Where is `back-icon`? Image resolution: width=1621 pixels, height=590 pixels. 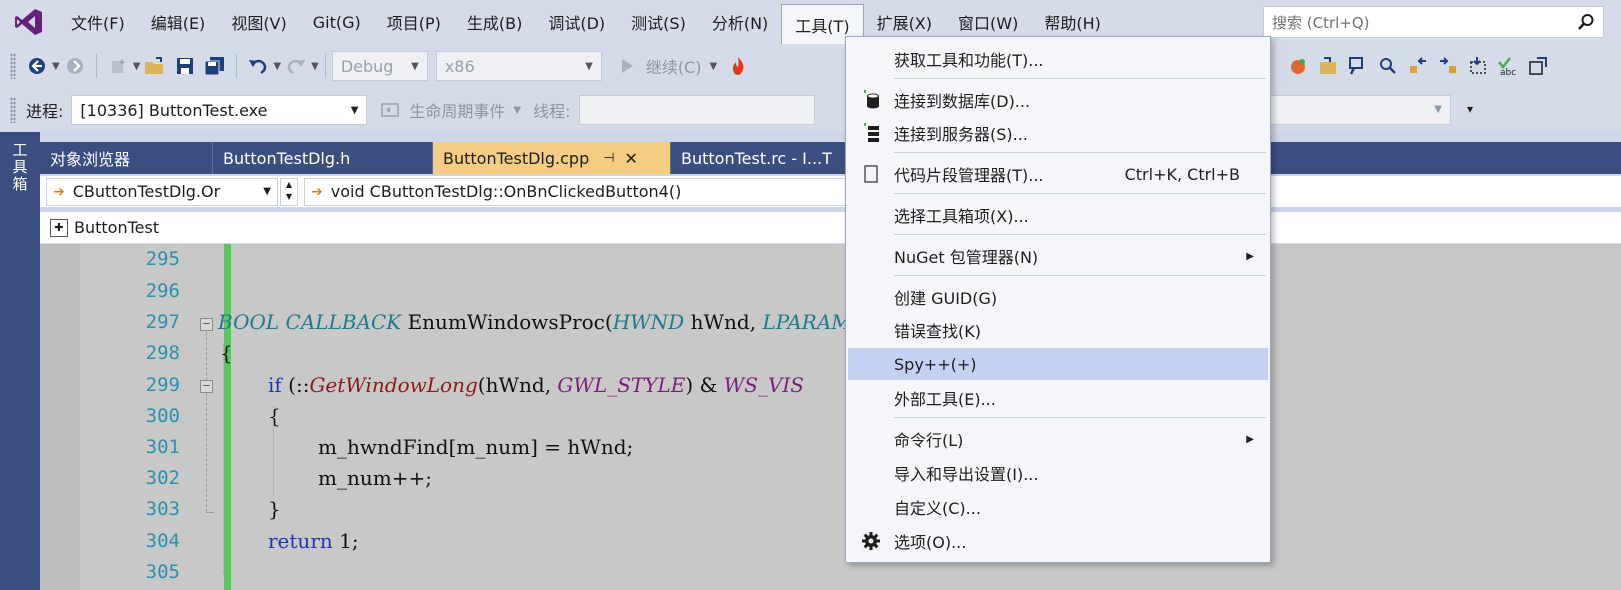
back-icon is located at coordinates (37, 66).